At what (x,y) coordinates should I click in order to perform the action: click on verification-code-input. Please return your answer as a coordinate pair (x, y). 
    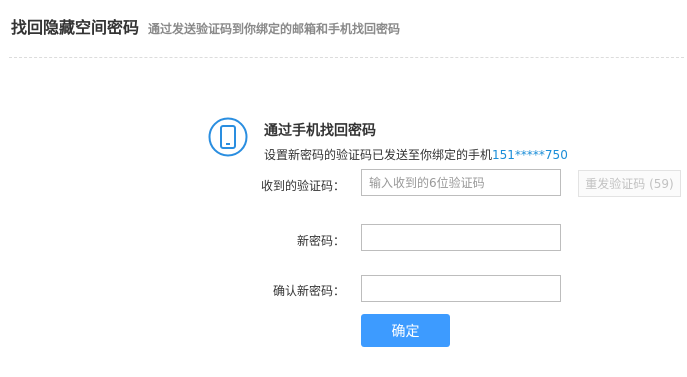
    Looking at the image, I should click on (461, 182).